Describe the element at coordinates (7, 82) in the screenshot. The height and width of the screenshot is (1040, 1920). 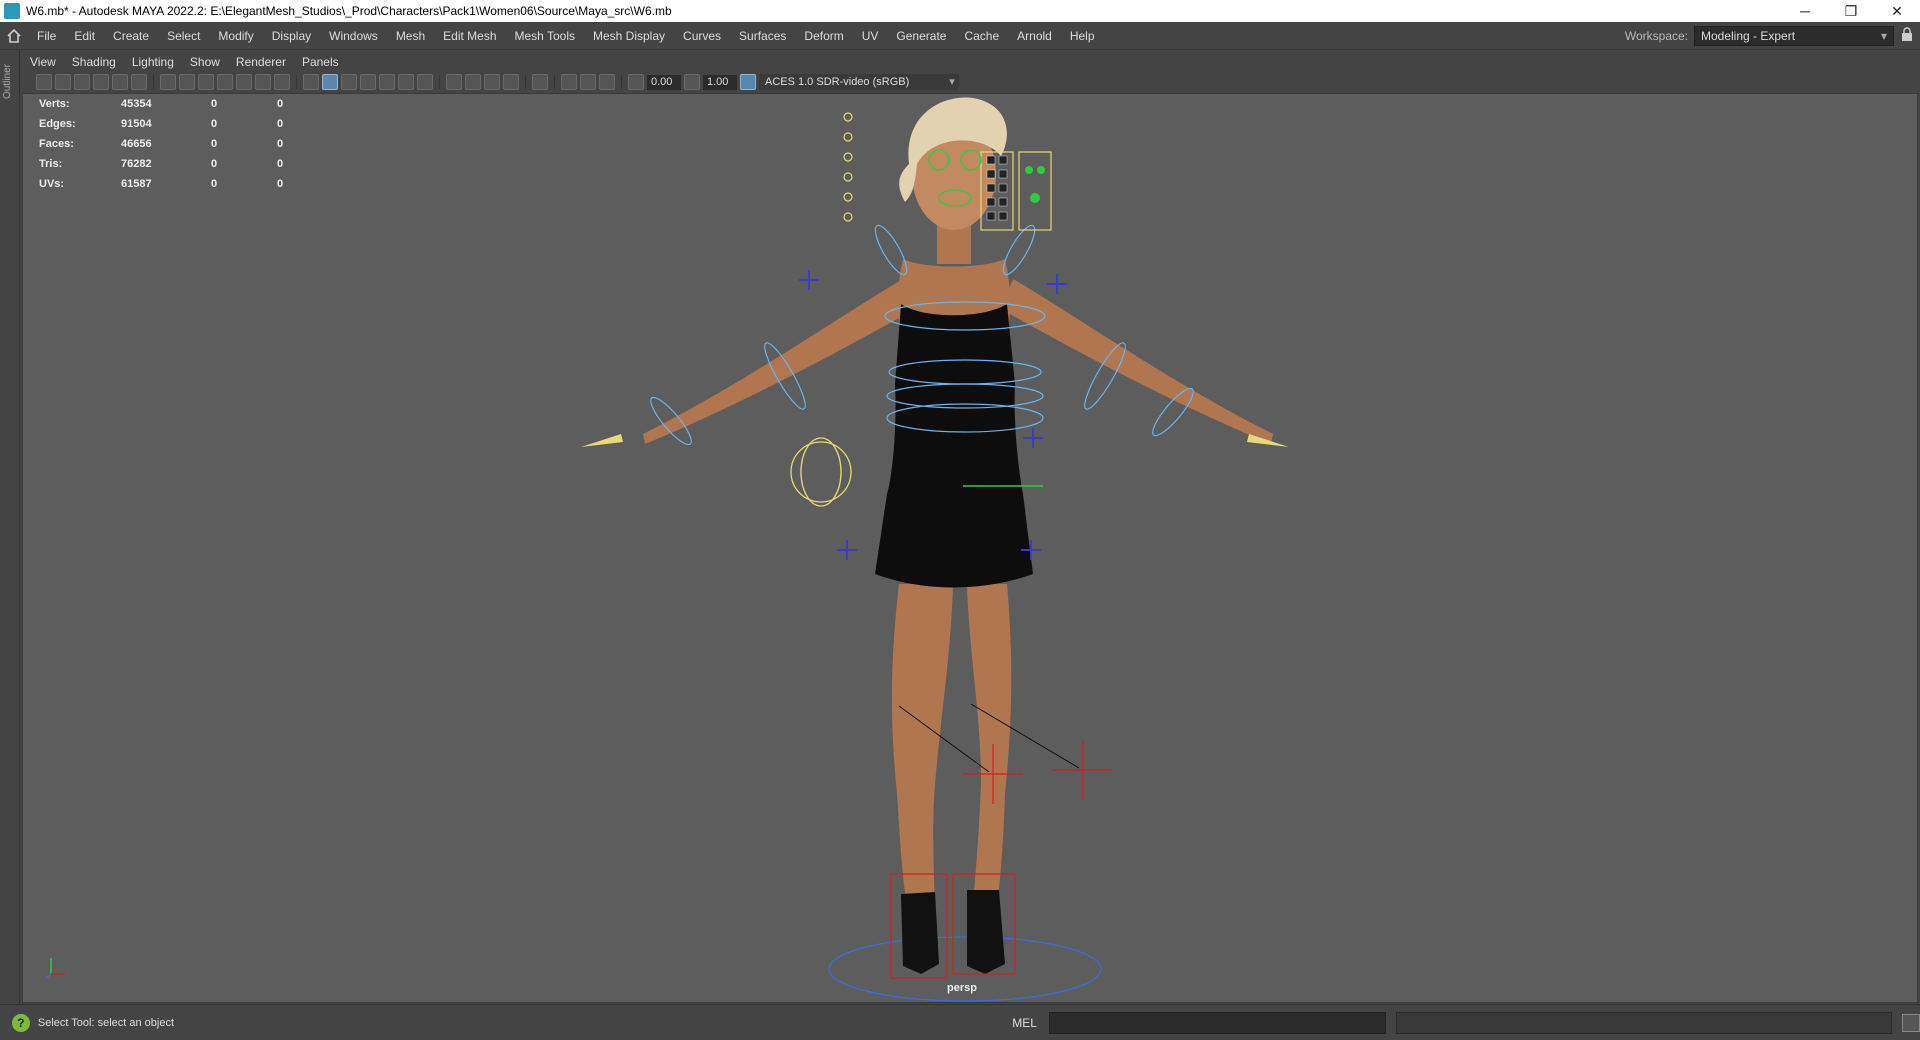
I see `outliner-label: Outliner` at that location.